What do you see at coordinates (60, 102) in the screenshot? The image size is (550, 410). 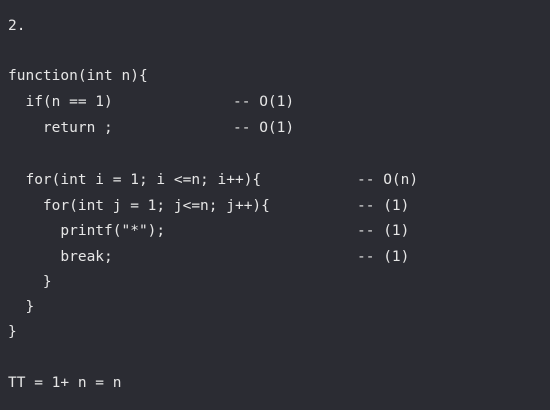 I see `code-line: if(n == 1)` at bounding box center [60, 102].